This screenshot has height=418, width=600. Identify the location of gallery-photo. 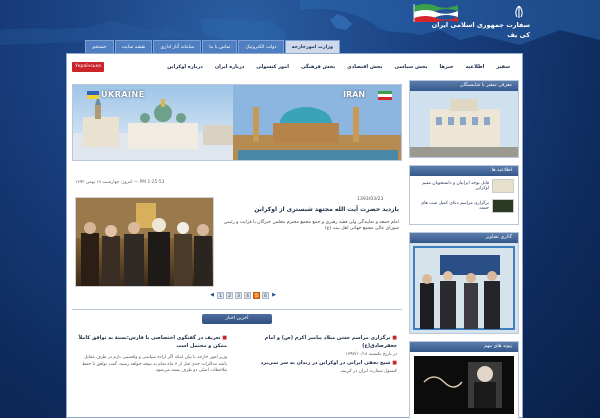
(464, 288).